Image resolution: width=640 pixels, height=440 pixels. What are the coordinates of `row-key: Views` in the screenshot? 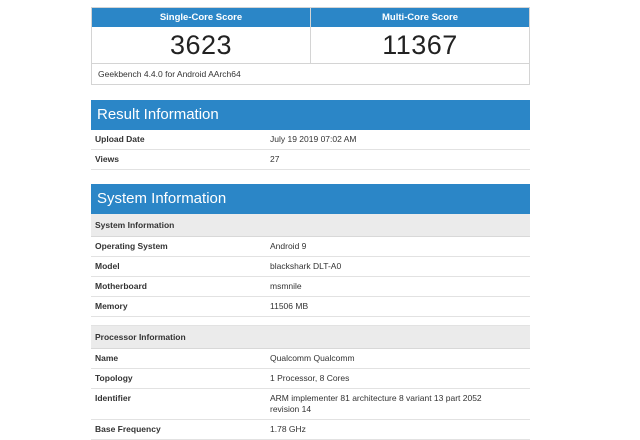 It's located at (107, 159).